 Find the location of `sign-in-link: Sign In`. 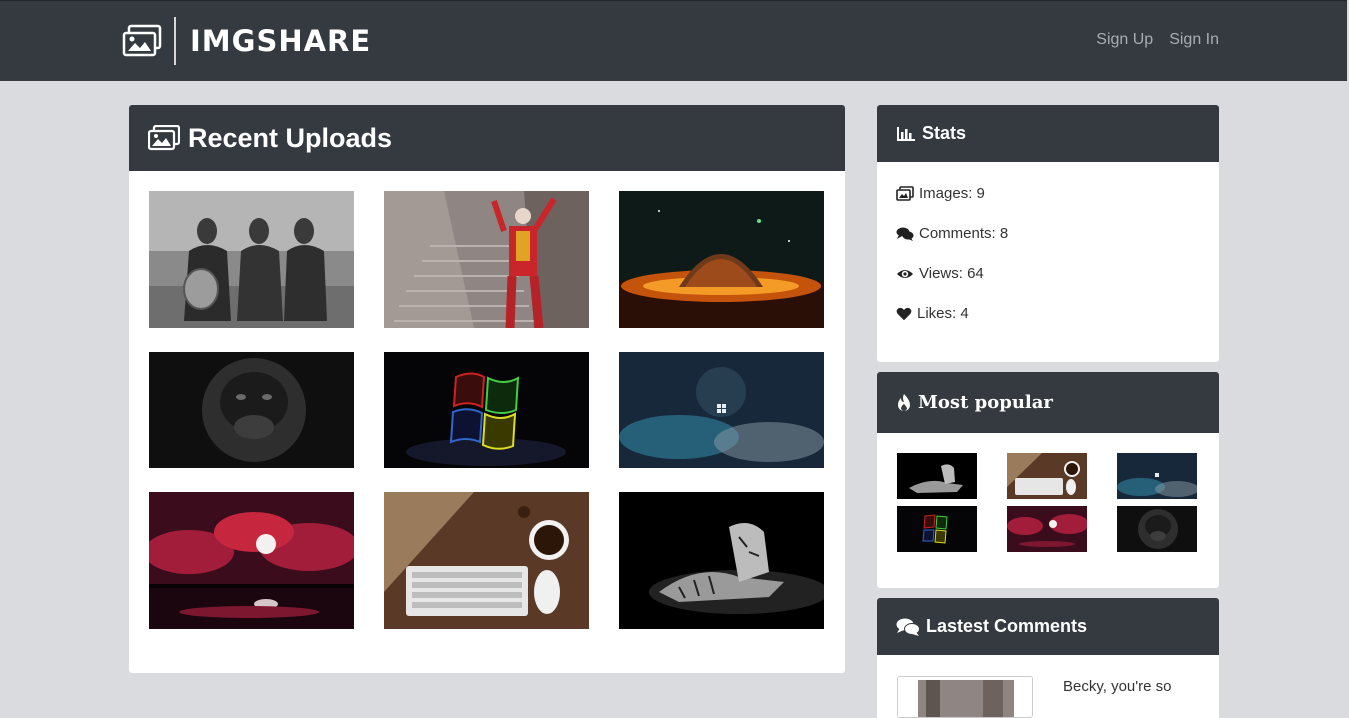

sign-in-link: Sign In is located at coordinates (1194, 40).